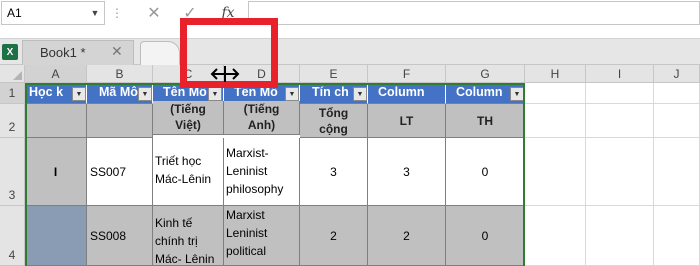 The image size is (700, 266). What do you see at coordinates (225, 74) in the screenshot?
I see `column-resize-cursor-icon` at bounding box center [225, 74].